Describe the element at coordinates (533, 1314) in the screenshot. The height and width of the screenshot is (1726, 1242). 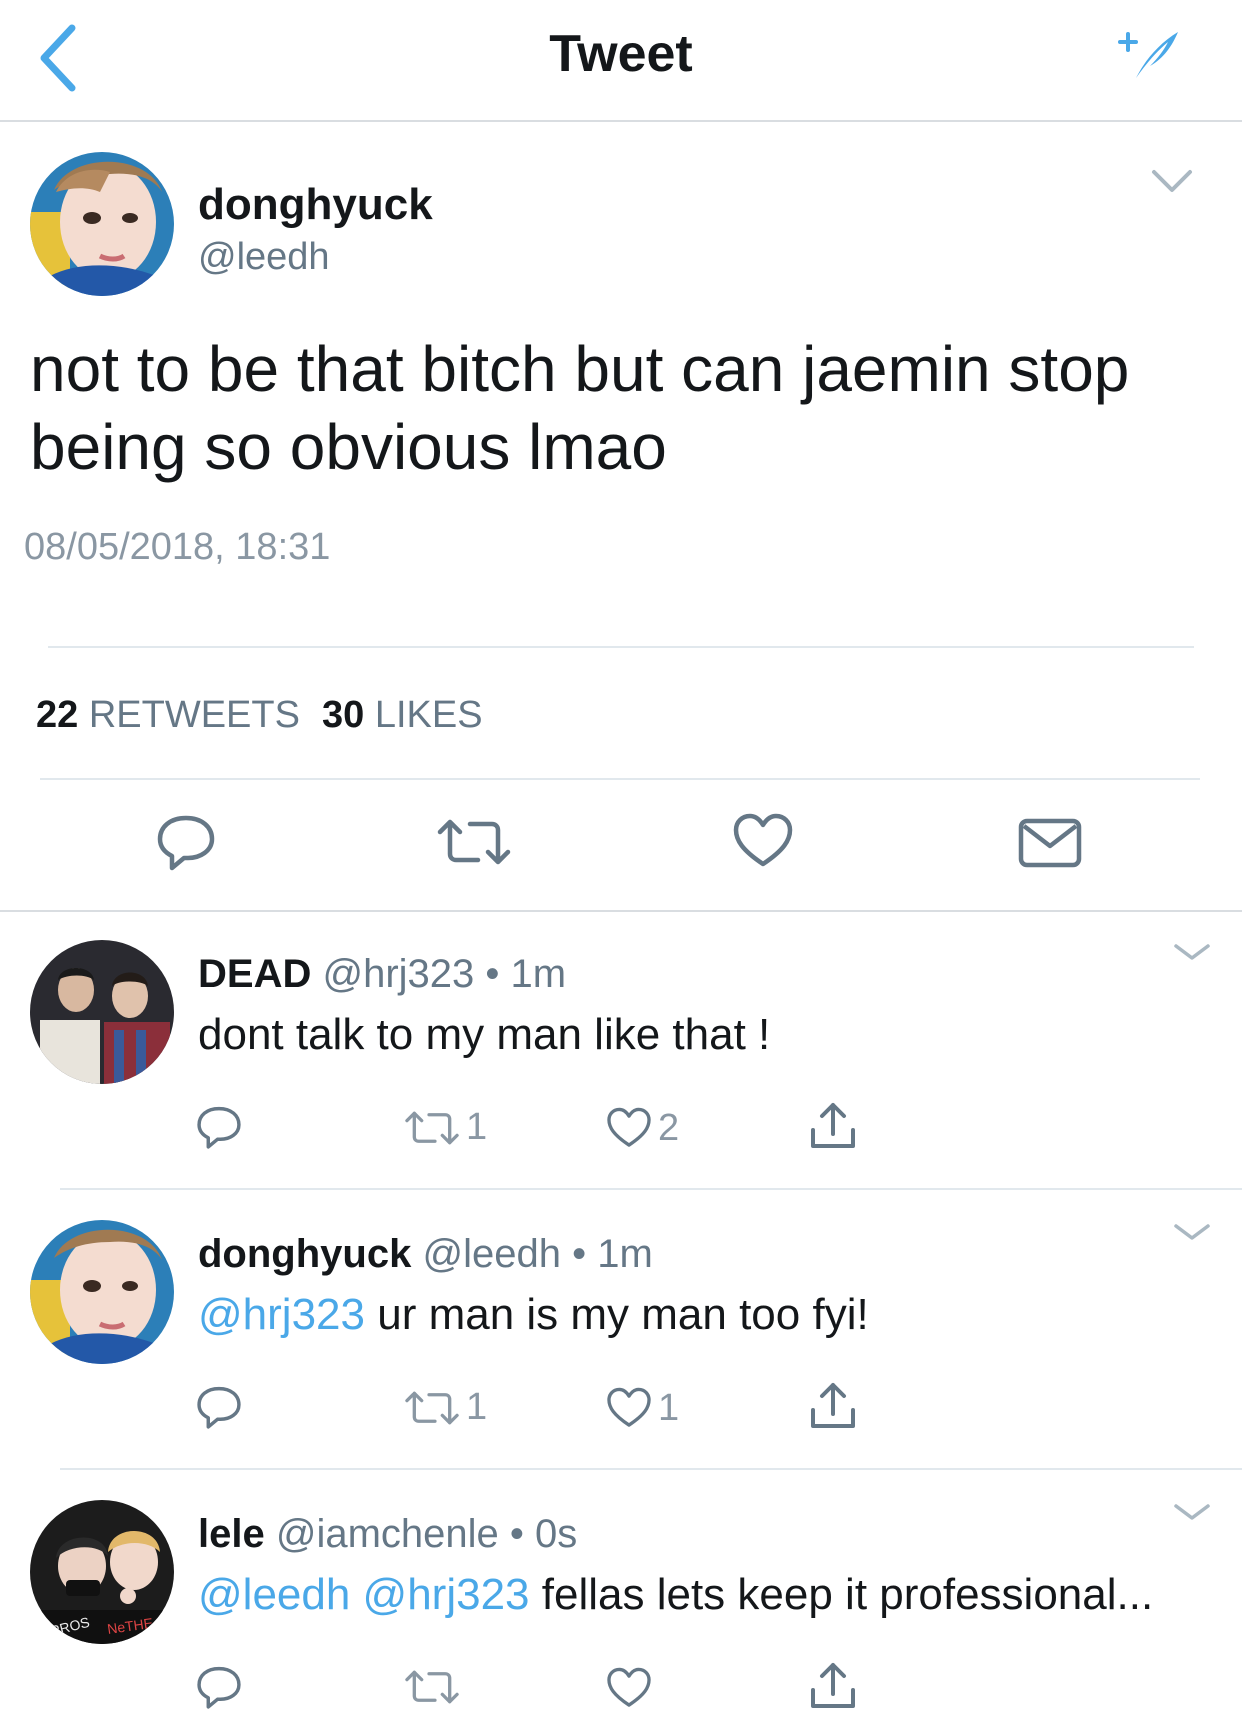
I see `reply-text: @hrj323 ur man is my man too fyi!` at that location.